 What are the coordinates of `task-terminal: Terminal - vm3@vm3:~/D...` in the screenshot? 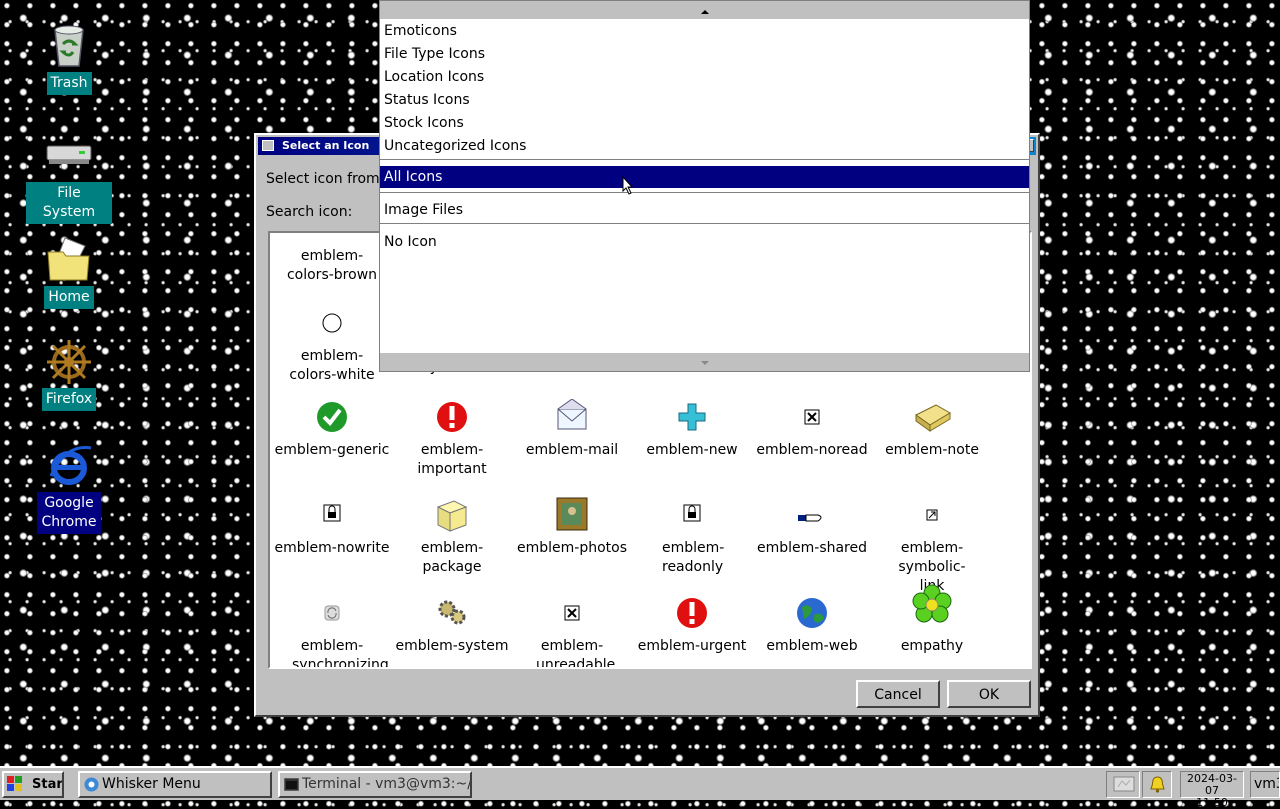 It's located at (375, 784).